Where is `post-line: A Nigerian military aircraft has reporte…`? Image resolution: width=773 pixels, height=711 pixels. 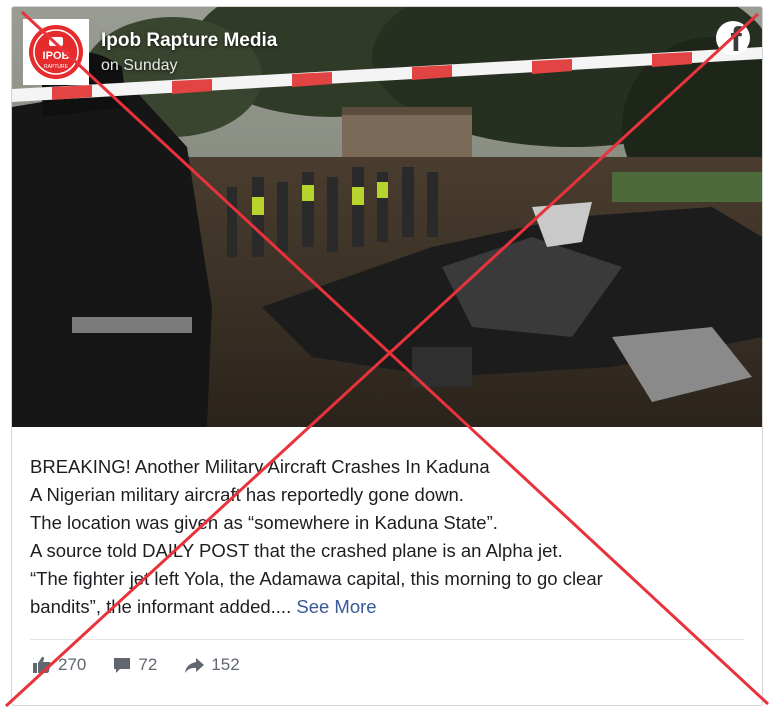
post-line: A Nigerian military aircraft has reporte… is located at coordinates (247, 494).